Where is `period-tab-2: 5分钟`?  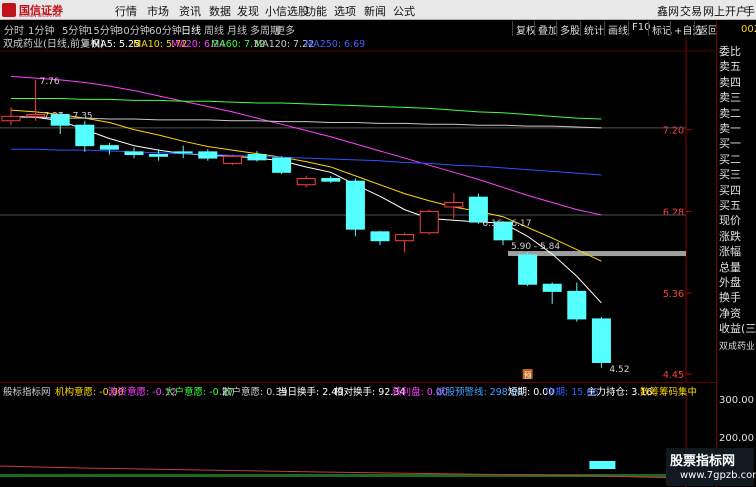 period-tab-2: 5分钟 is located at coordinates (75, 29).